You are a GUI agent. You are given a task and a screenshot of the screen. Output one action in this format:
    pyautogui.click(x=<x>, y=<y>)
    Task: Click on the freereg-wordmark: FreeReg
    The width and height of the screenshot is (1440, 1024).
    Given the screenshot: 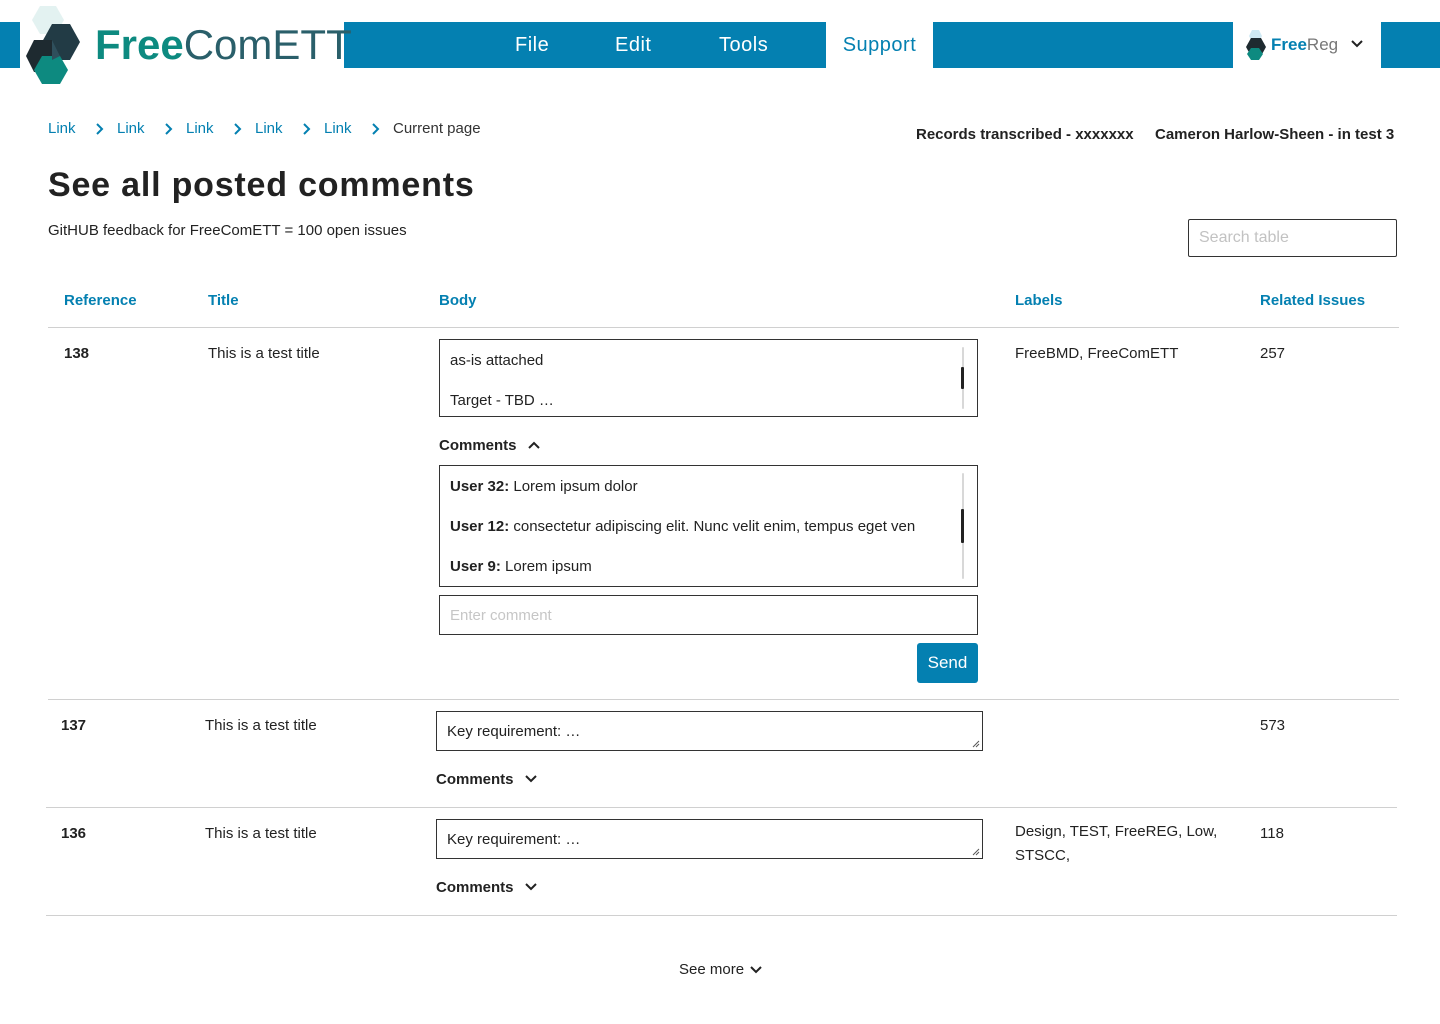 What is the action you would take?
    pyautogui.click(x=1304, y=45)
    